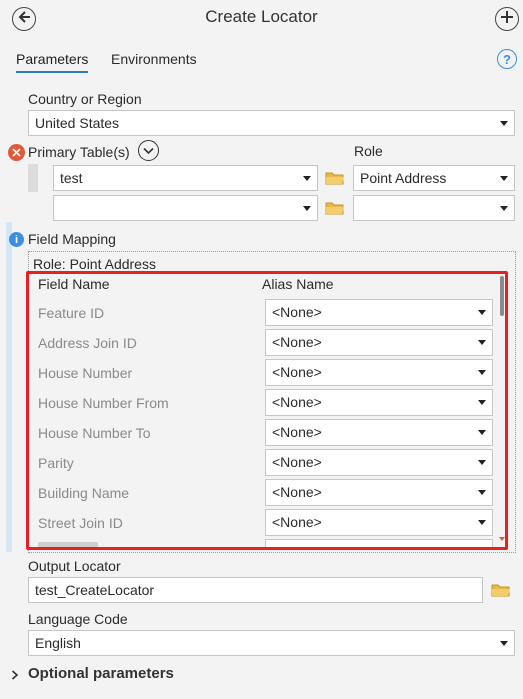 The width and height of the screenshot is (523, 699). I want to click on output-locator-value: test_CreateLocator, so click(95, 590).